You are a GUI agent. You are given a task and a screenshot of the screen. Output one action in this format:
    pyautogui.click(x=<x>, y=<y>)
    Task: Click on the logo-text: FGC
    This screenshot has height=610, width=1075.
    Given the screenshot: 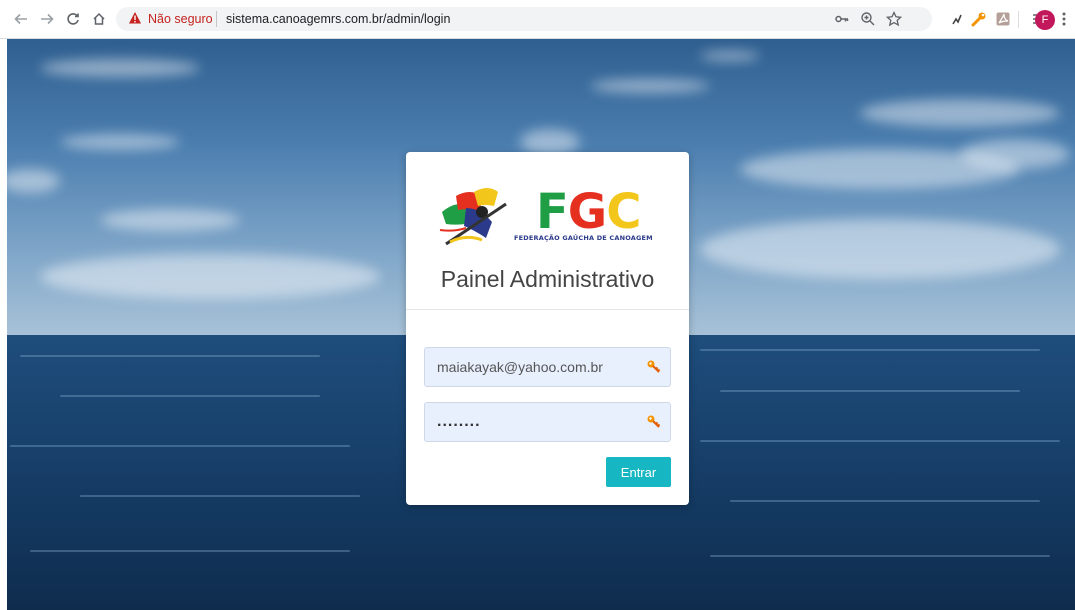 What is the action you would take?
    pyautogui.click(x=588, y=212)
    